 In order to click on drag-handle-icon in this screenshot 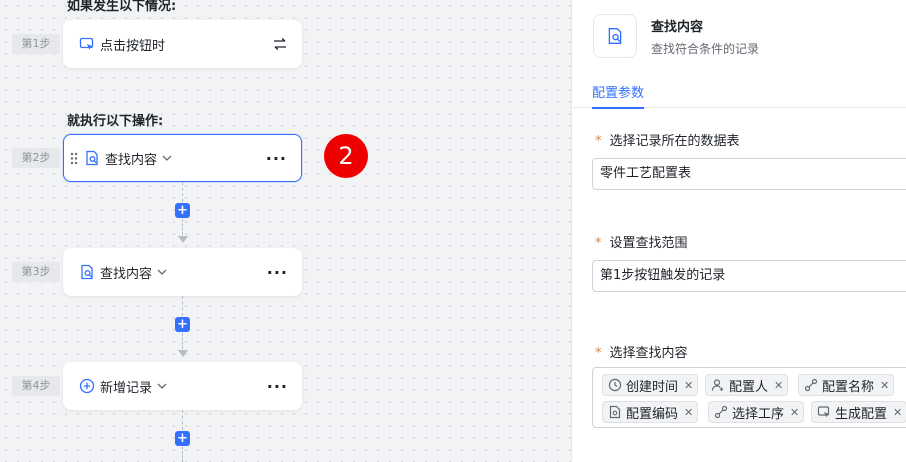, I will do `click(74, 158)`.